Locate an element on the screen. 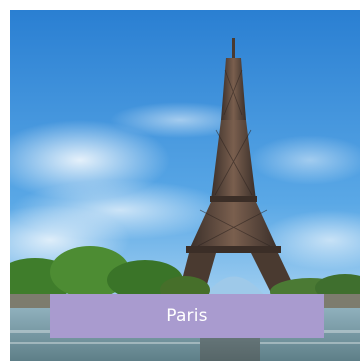 This screenshot has width=360, height=361. city-caption-bar: Paris is located at coordinates (187, 316).